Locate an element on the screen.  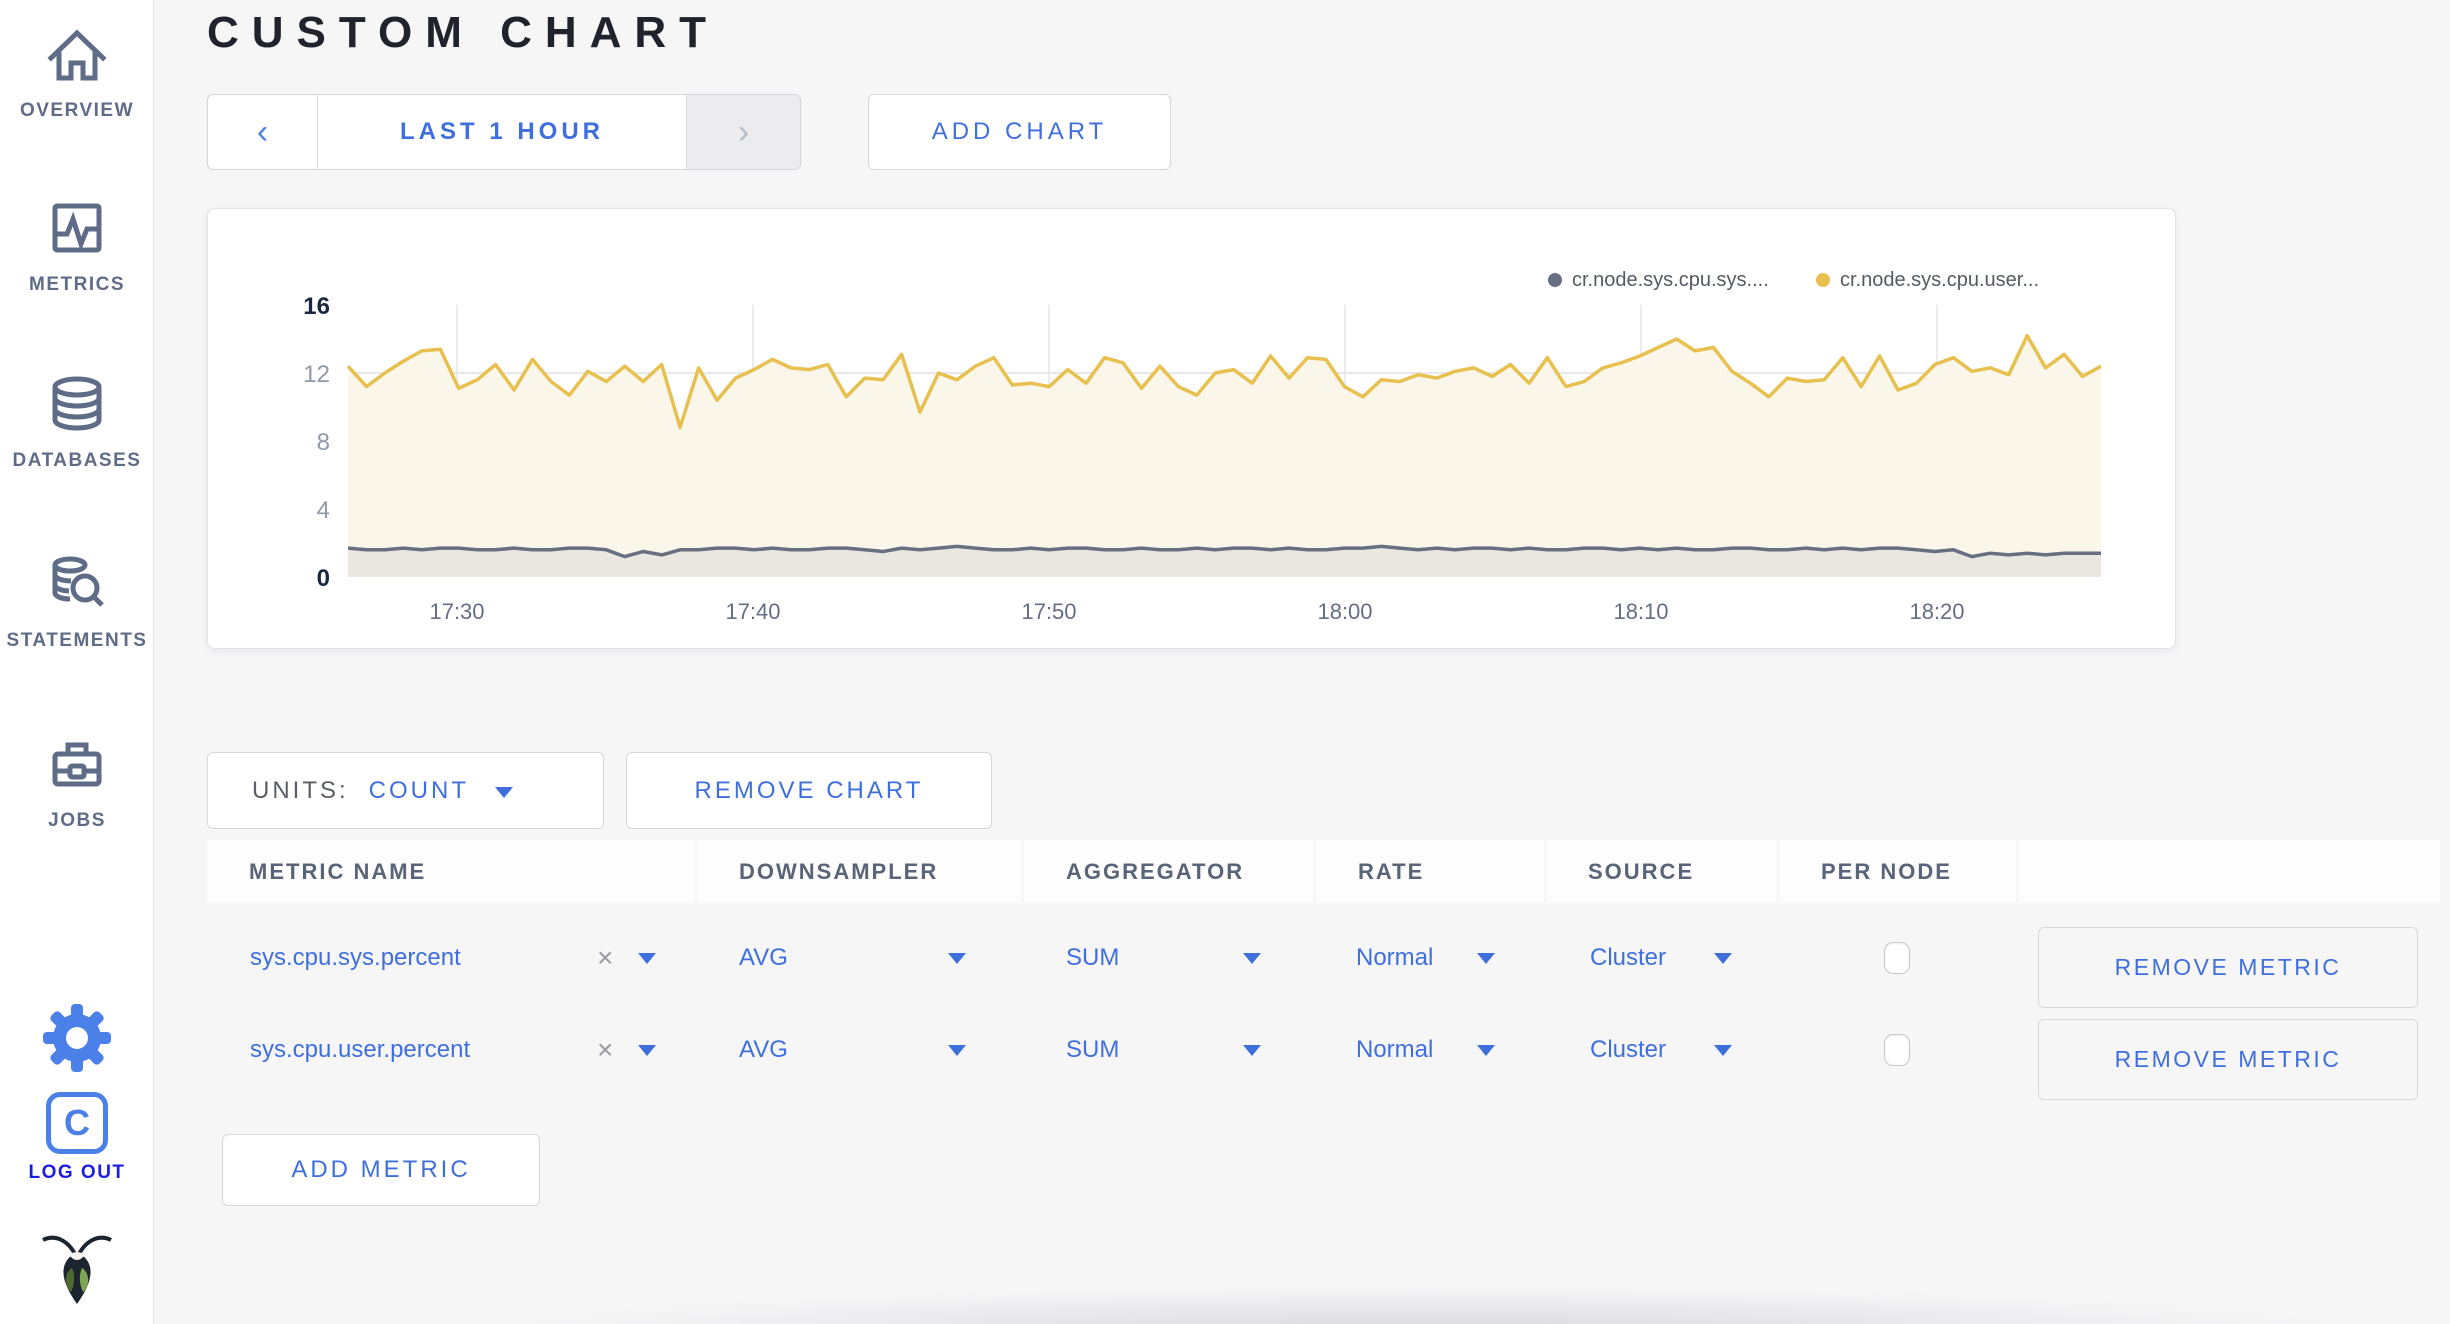
sidebar-item-label: DATABASES is located at coordinates (77, 460).